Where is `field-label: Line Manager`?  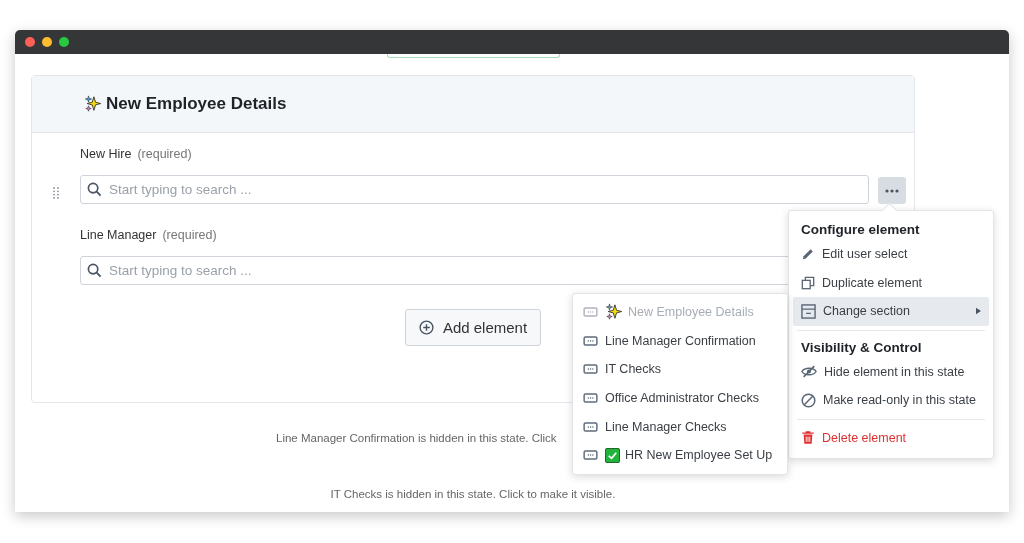
field-label: Line Manager is located at coordinates (118, 235).